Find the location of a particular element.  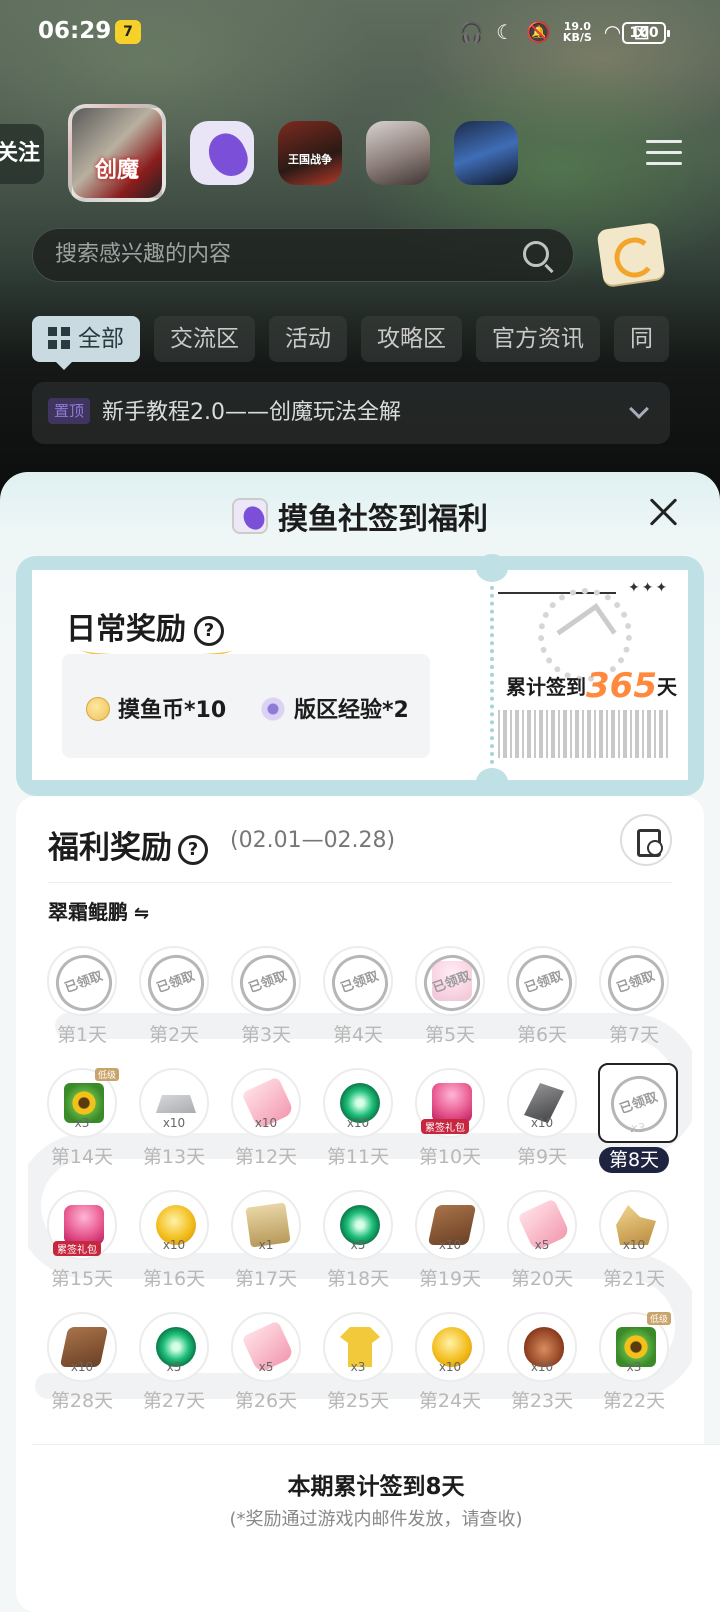

checkin-icon is located at coordinates (631, 254).